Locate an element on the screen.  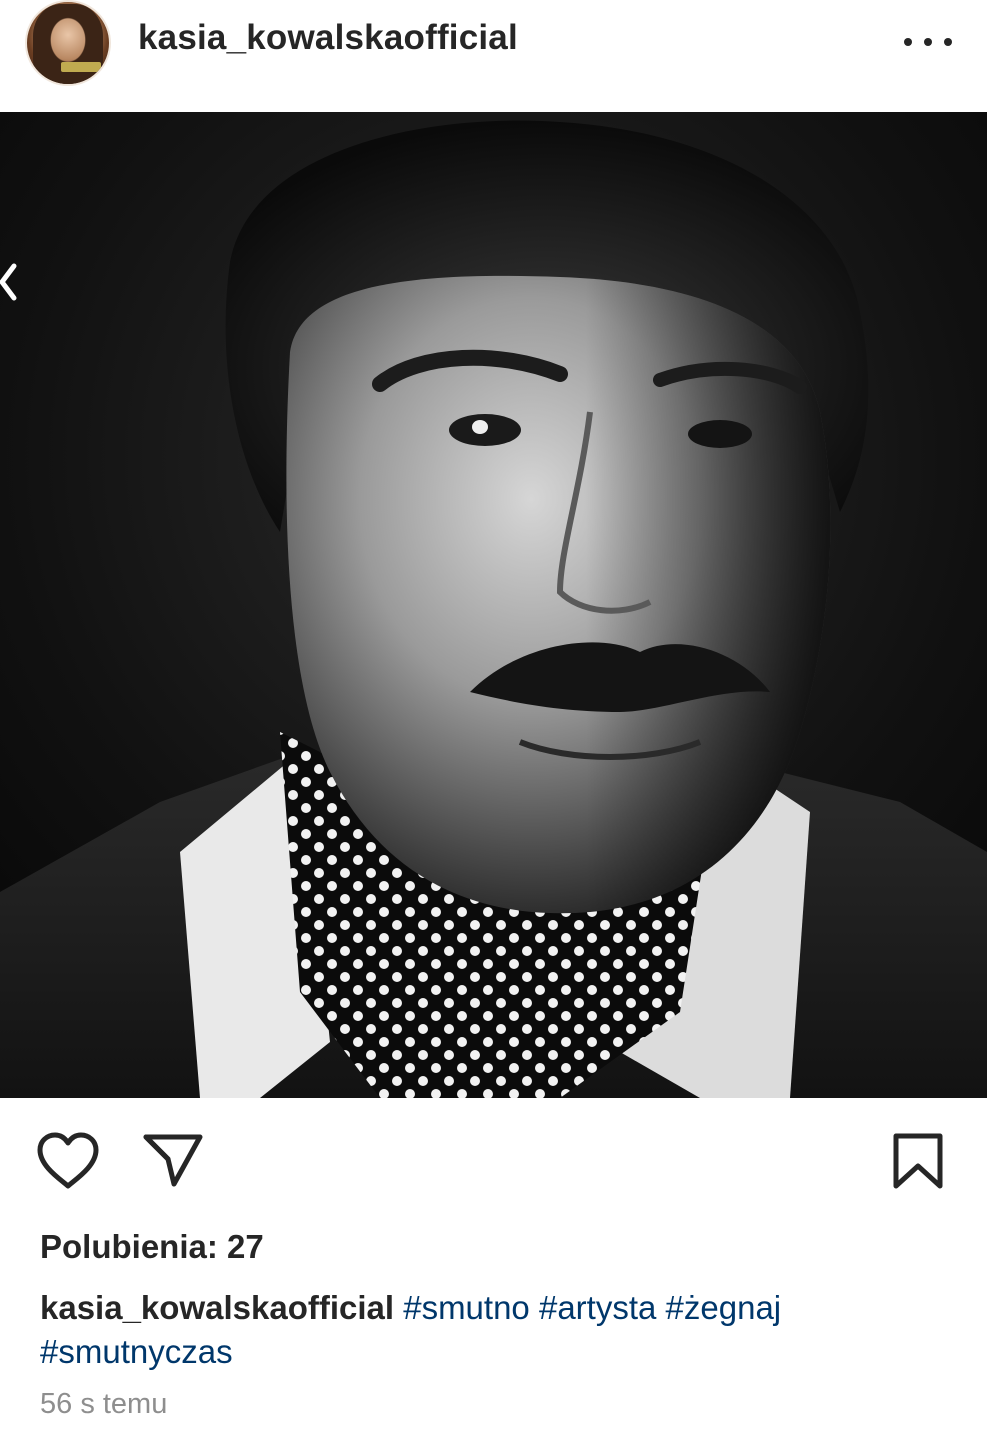
avatar is located at coordinates (68, 43).